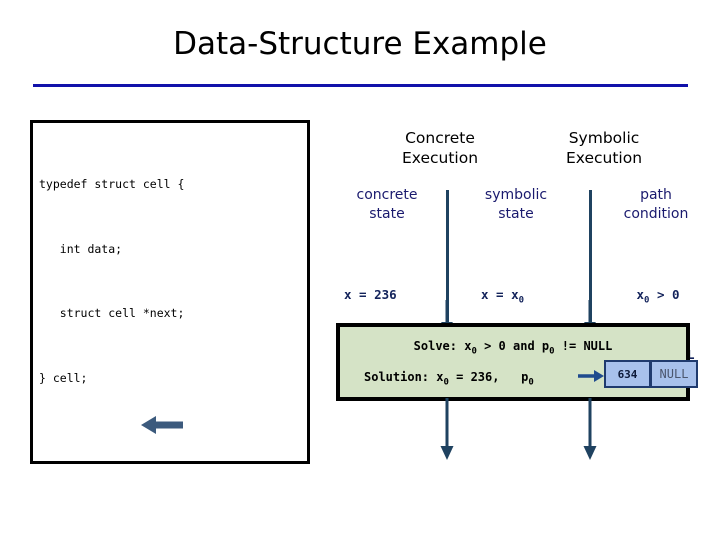  I want to click on path-condition-label-line1: path, so click(656, 195).